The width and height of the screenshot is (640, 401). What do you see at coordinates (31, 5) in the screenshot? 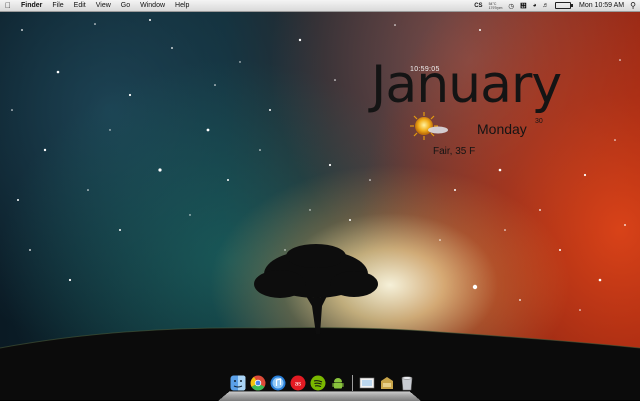
I see `menu-finder: Finder` at bounding box center [31, 5].